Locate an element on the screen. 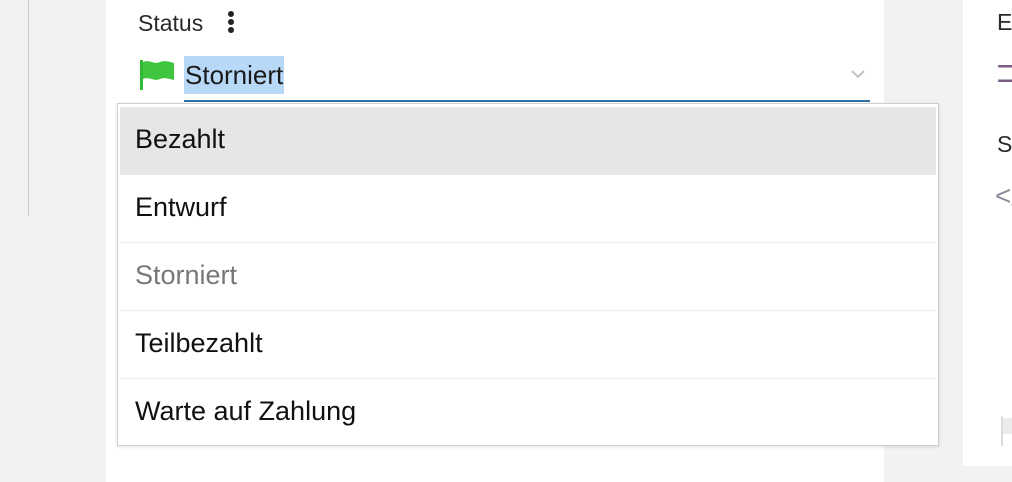 This screenshot has height=482, width=1012. code-icon: </ is located at coordinates (1003, 196).